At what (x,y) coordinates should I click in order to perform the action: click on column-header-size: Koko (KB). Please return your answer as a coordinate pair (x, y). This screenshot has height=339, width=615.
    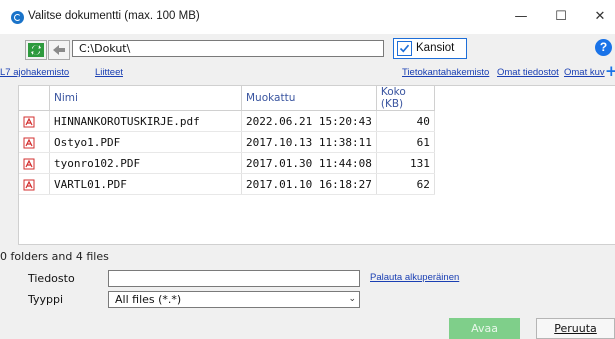
    Looking at the image, I should click on (405, 98).